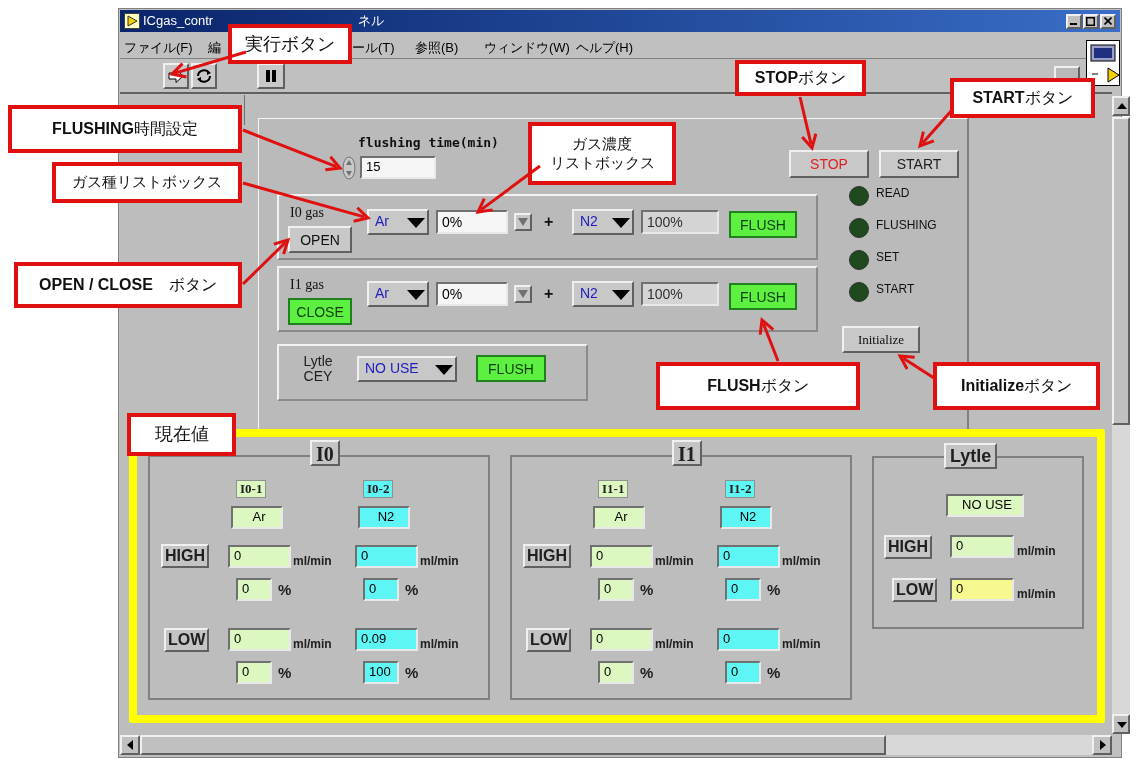 This screenshot has width=1138, height=761. Describe the element at coordinates (384, 517) in the screenshot. I see `gas-name-field: N2` at that location.